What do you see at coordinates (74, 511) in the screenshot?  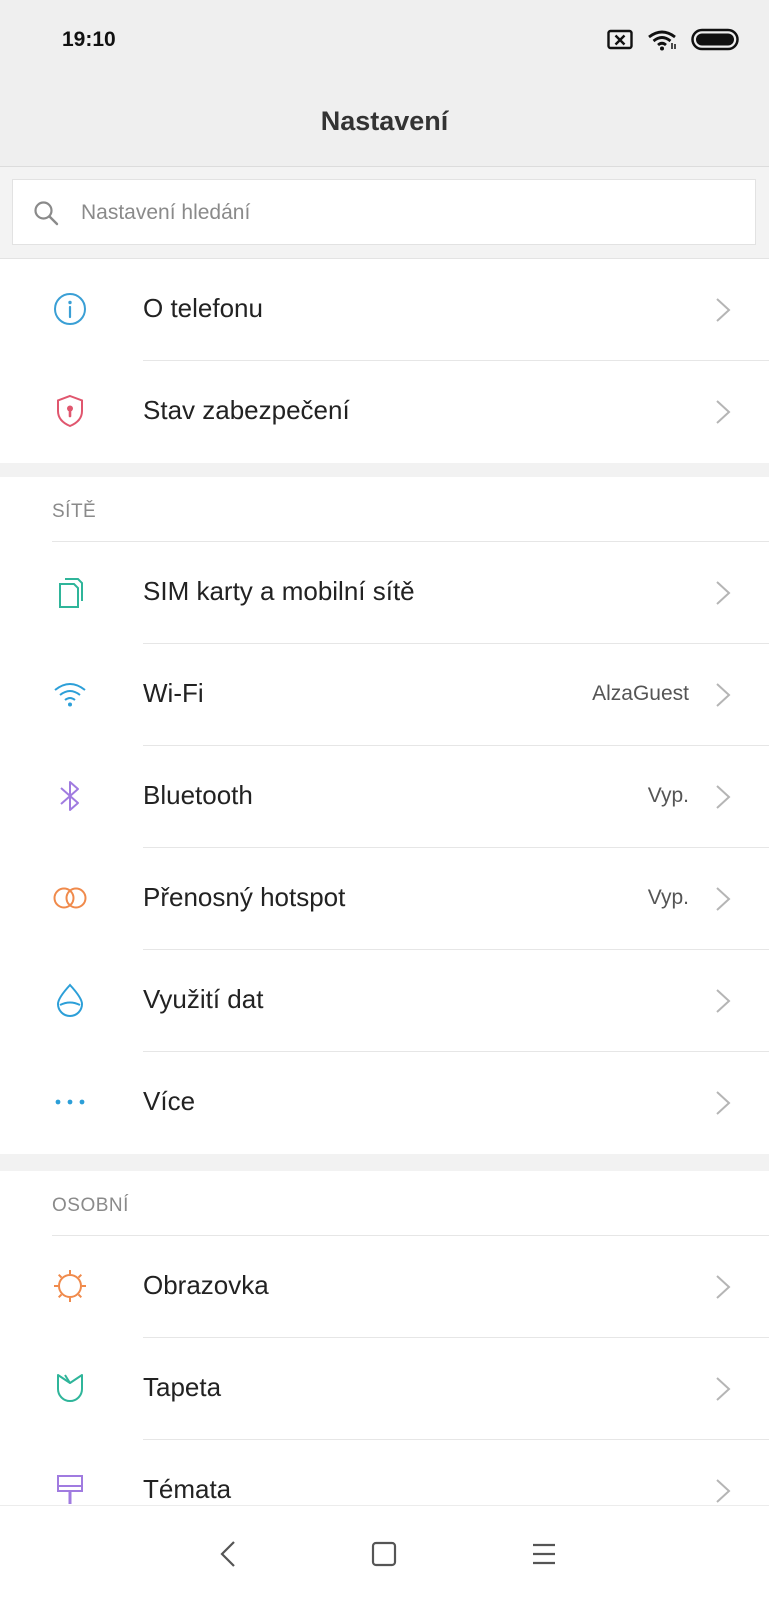 I see `section-title: SÍTĚ` at bounding box center [74, 511].